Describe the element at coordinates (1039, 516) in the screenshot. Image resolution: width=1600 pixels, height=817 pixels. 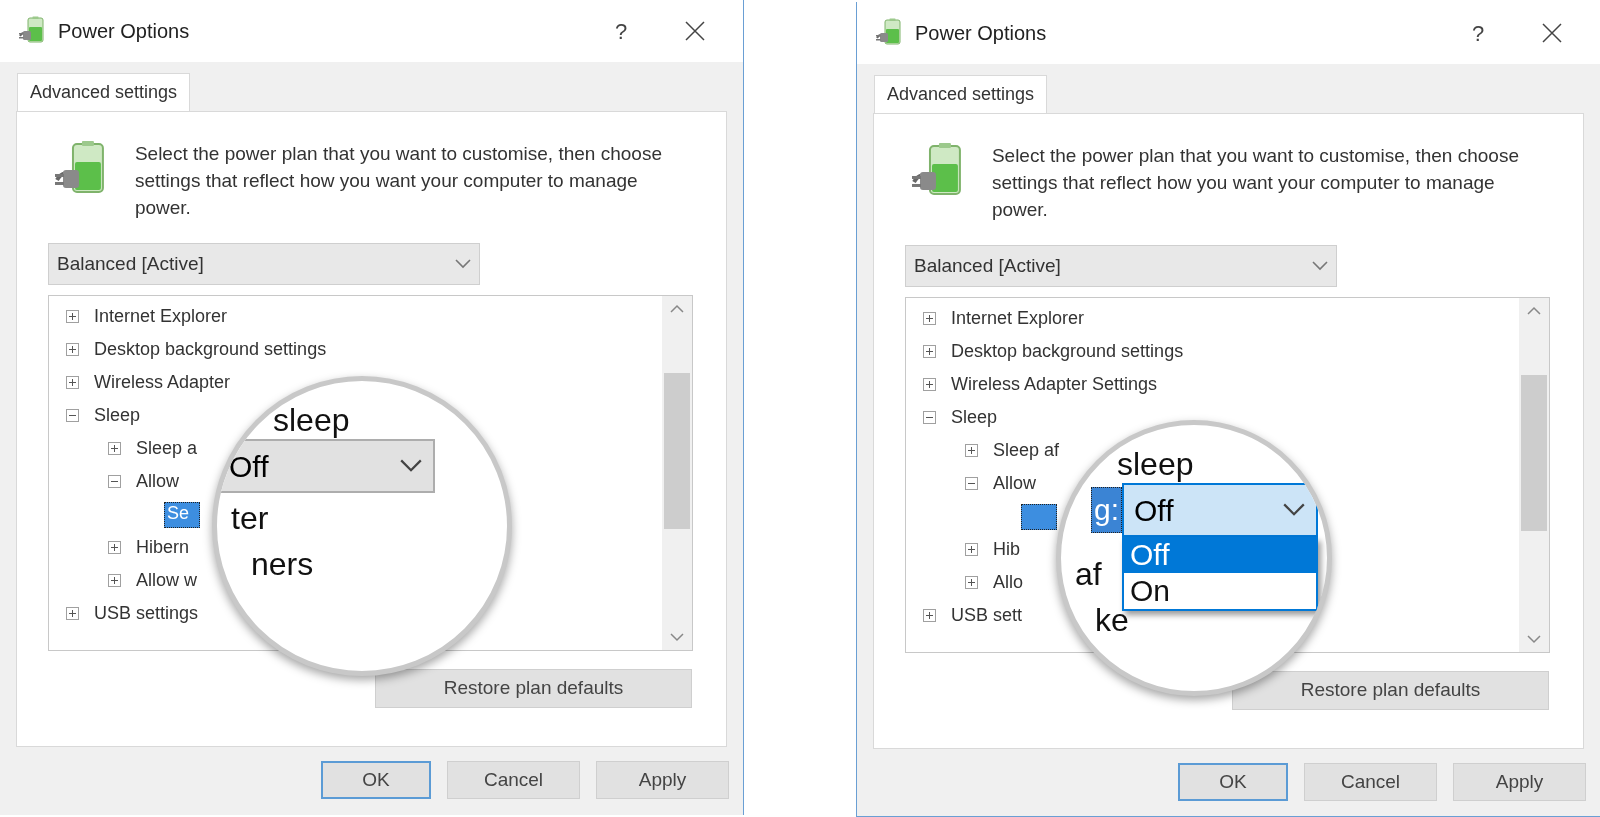
I see `tree-item` at that location.